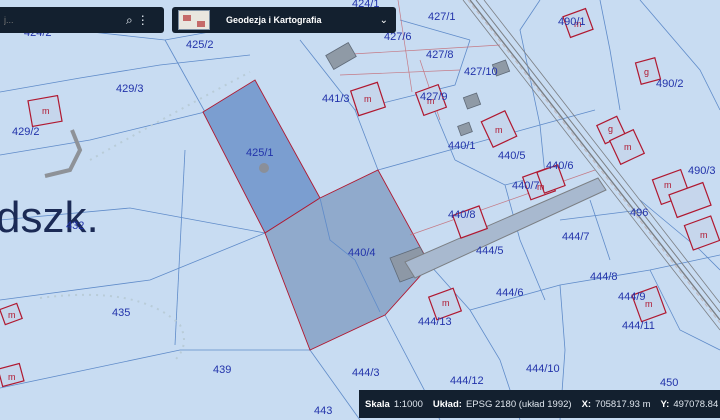  I want to click on parcel-label: 432, so click(75, 226).